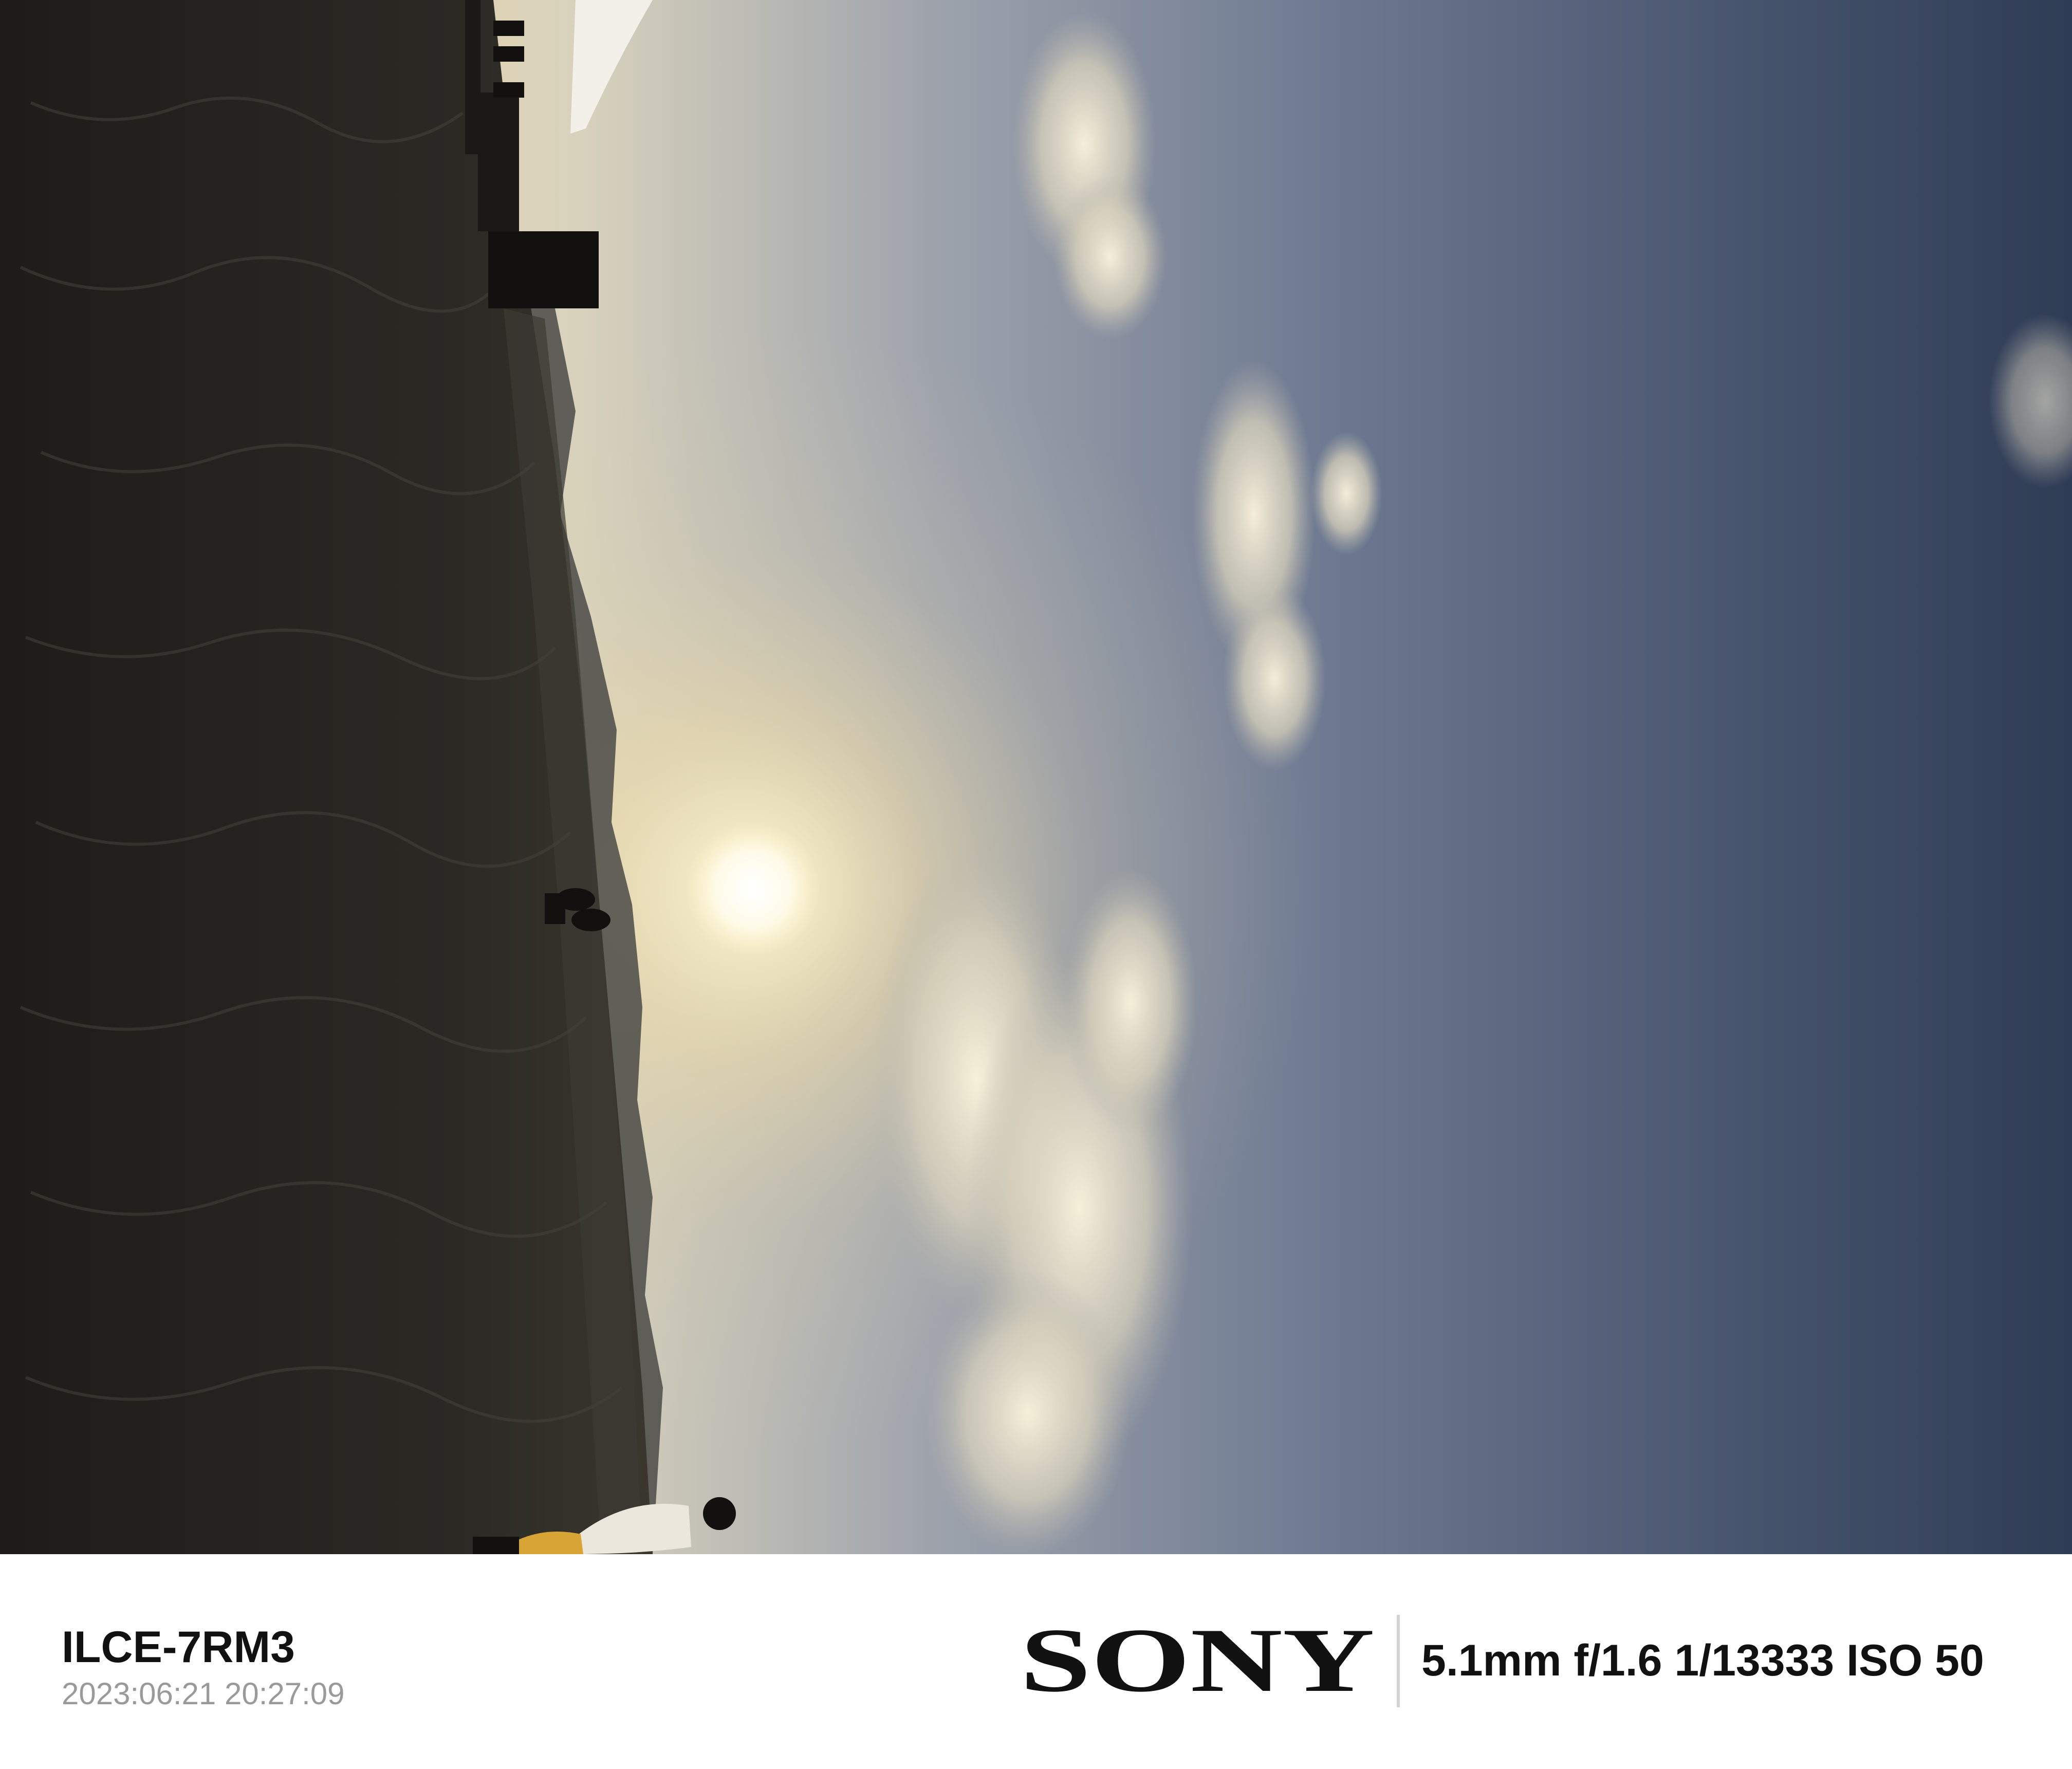 The width and height of the screenshot is (2072, 1769). Describe the element at coordinates (508, 59) in the screenshot. I see `people-tent` at that location.